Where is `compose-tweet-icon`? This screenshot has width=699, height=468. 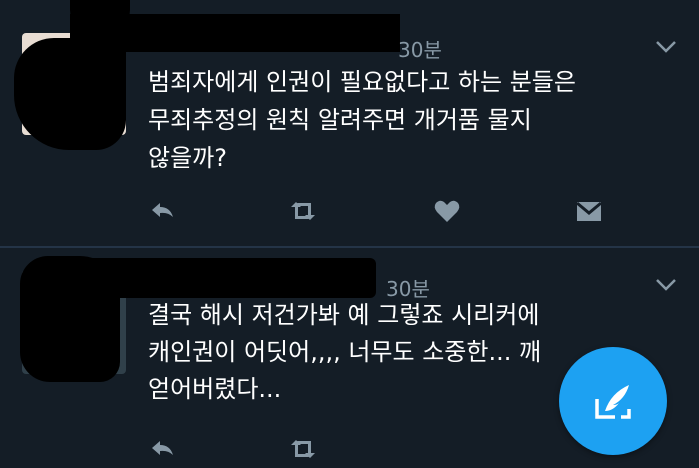 compose-tweet-icon is located at coordinates (613, 402).